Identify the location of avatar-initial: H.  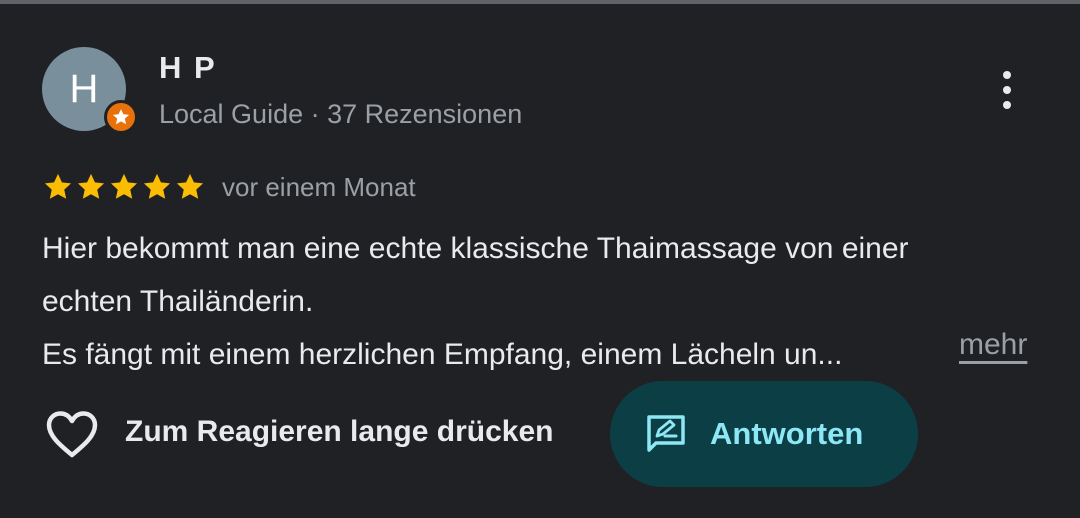
(84, 88).